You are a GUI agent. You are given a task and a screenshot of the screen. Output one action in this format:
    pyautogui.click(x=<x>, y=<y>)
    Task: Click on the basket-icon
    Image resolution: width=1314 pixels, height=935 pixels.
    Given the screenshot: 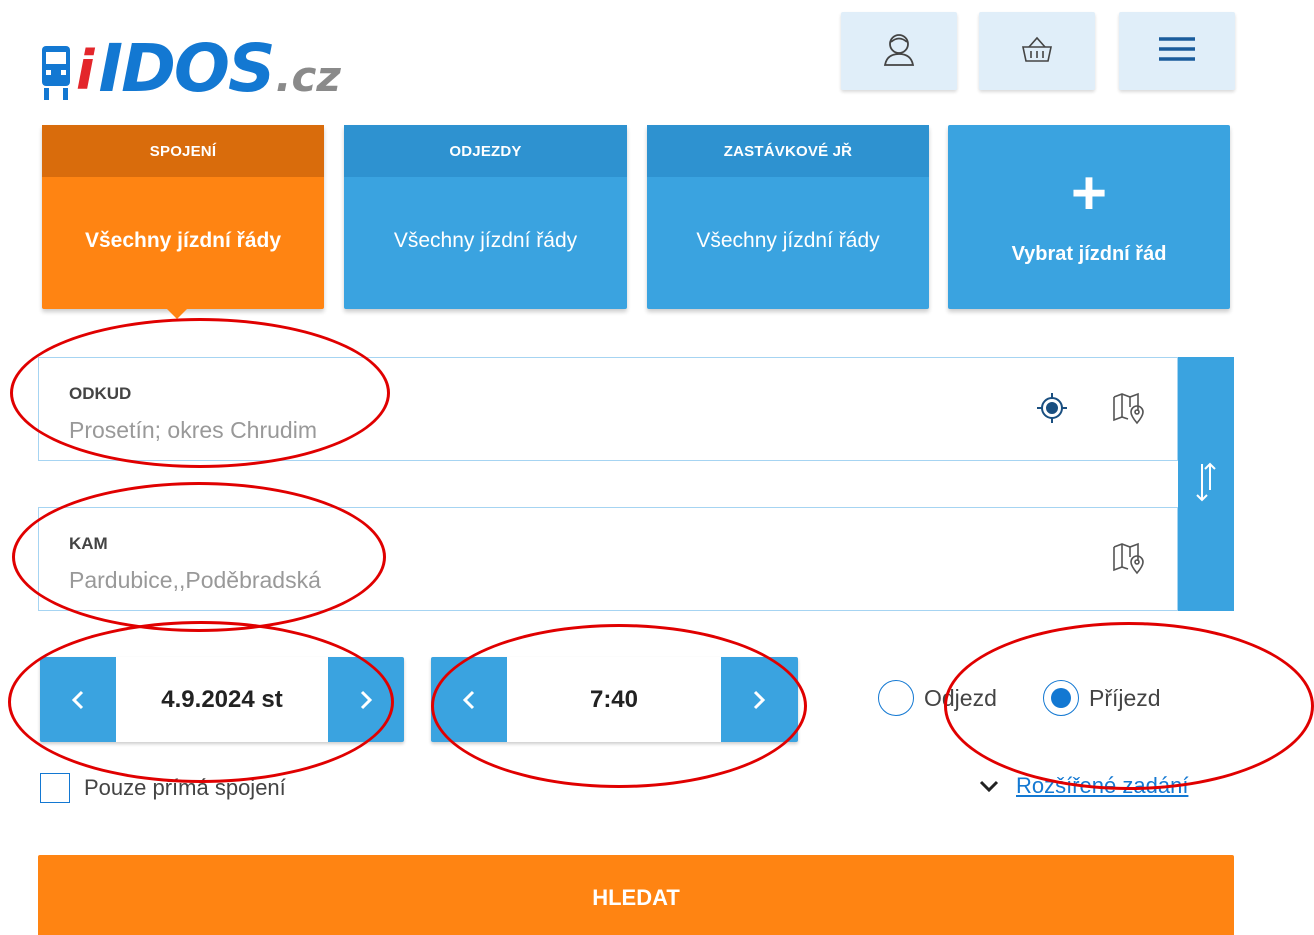 What is the action you would take?
    pyautogui.click(x=1037, y=51)
    